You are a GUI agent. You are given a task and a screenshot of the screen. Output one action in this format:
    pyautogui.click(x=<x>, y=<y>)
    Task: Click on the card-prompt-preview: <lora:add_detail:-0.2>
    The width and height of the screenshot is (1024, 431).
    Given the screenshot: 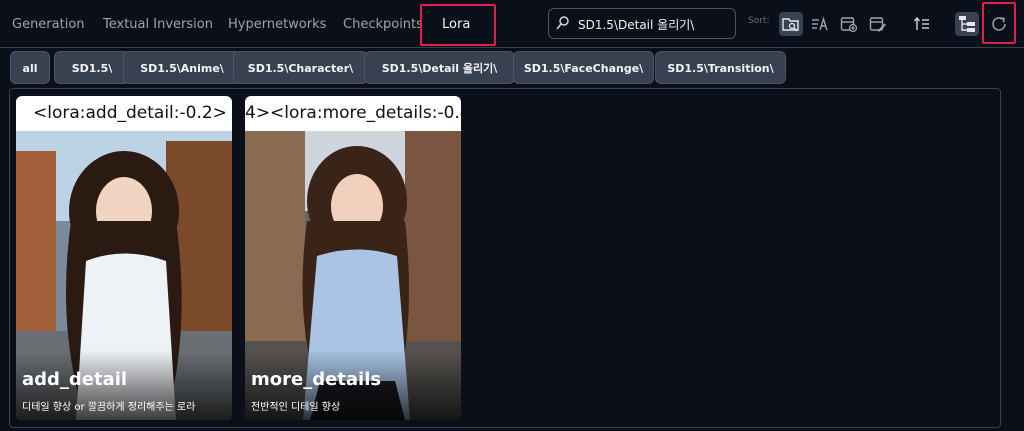 What is the action you would take?
    pyautogui.click(x=124, y=113)
    